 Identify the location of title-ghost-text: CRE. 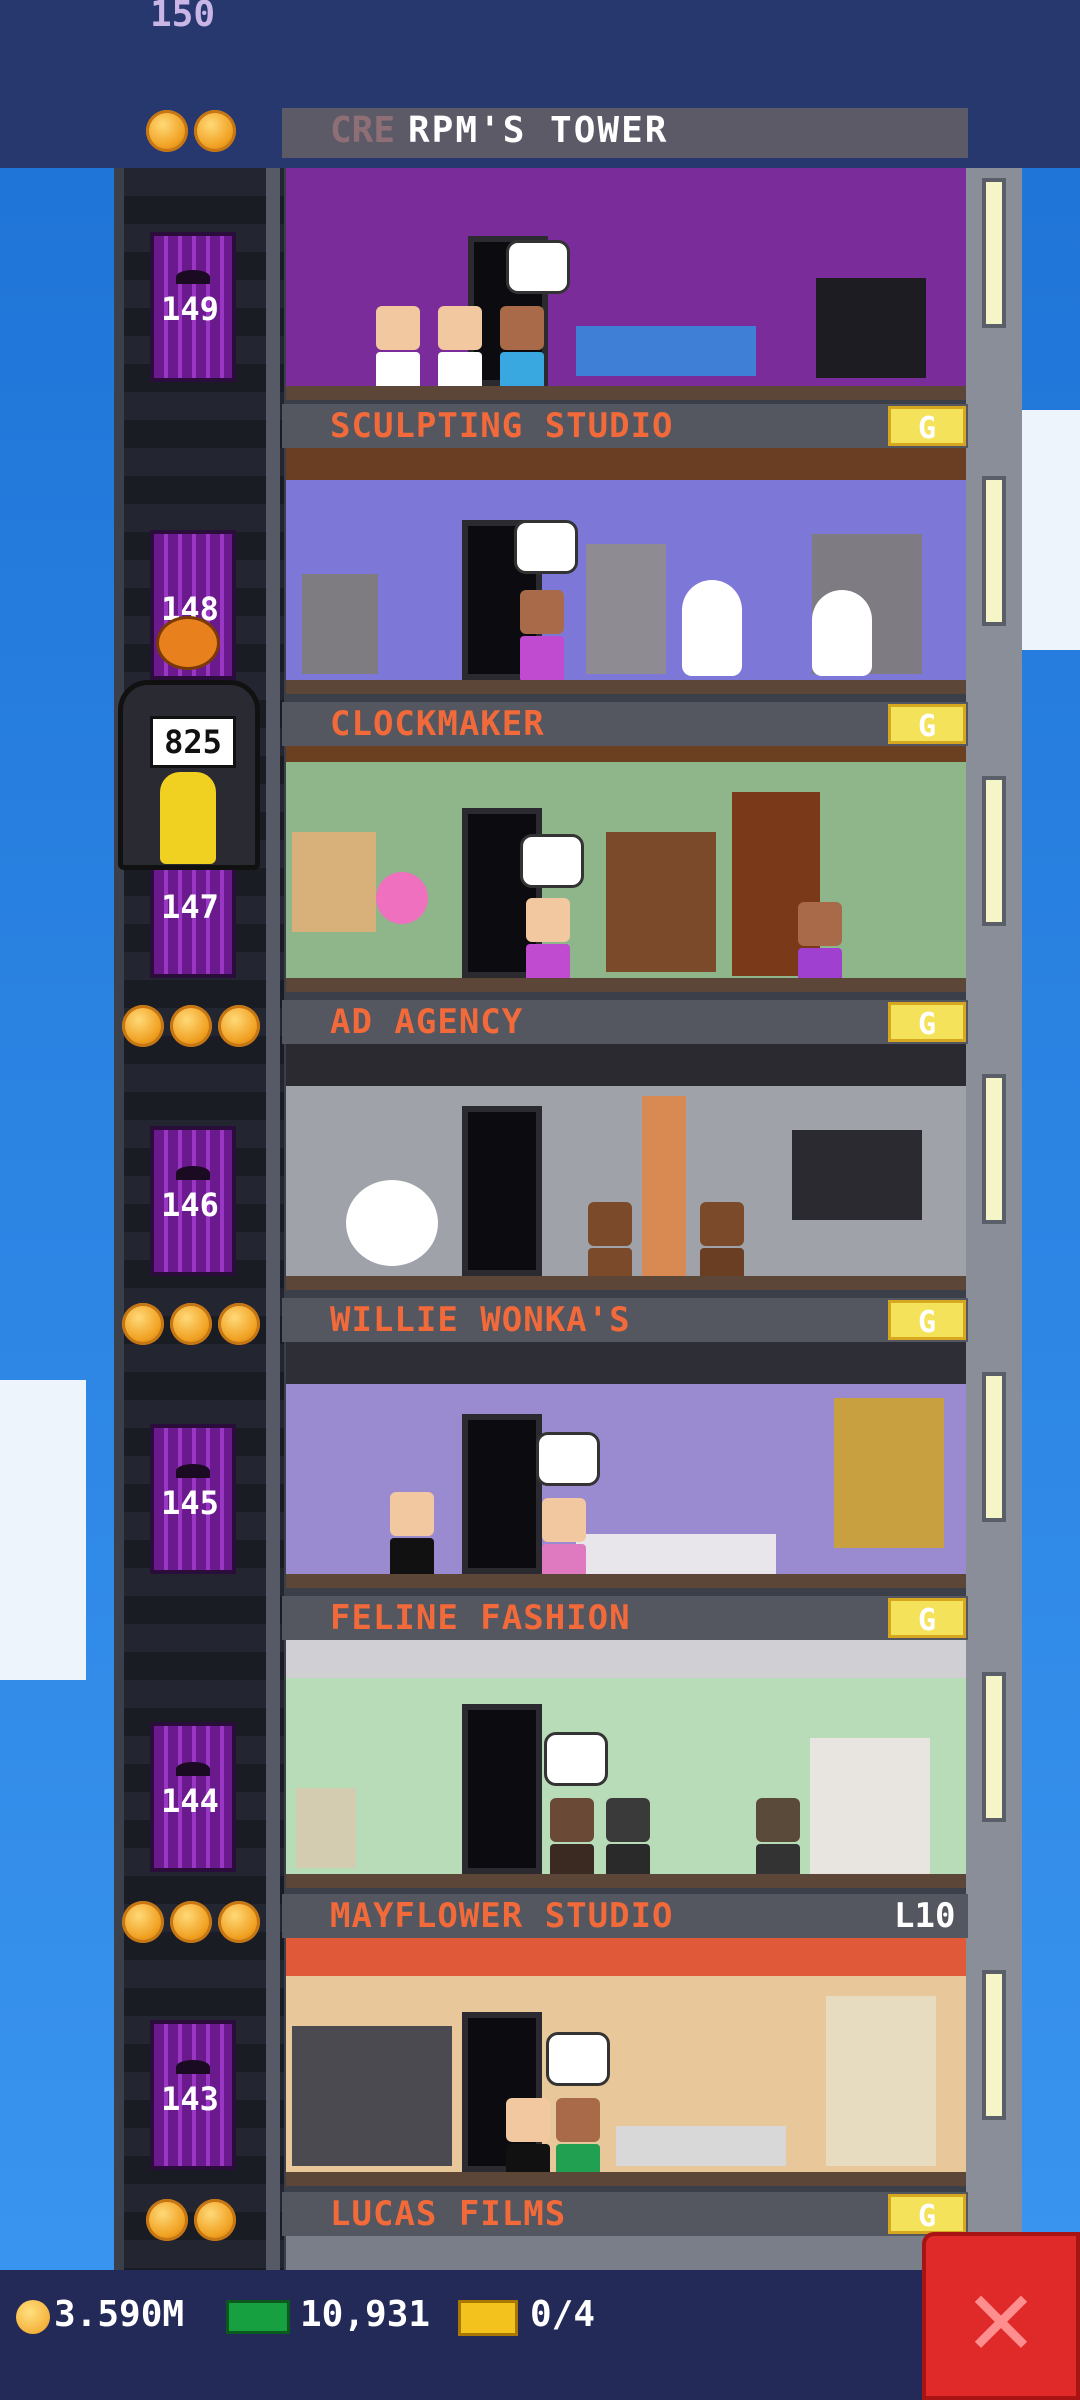
(363, 130).